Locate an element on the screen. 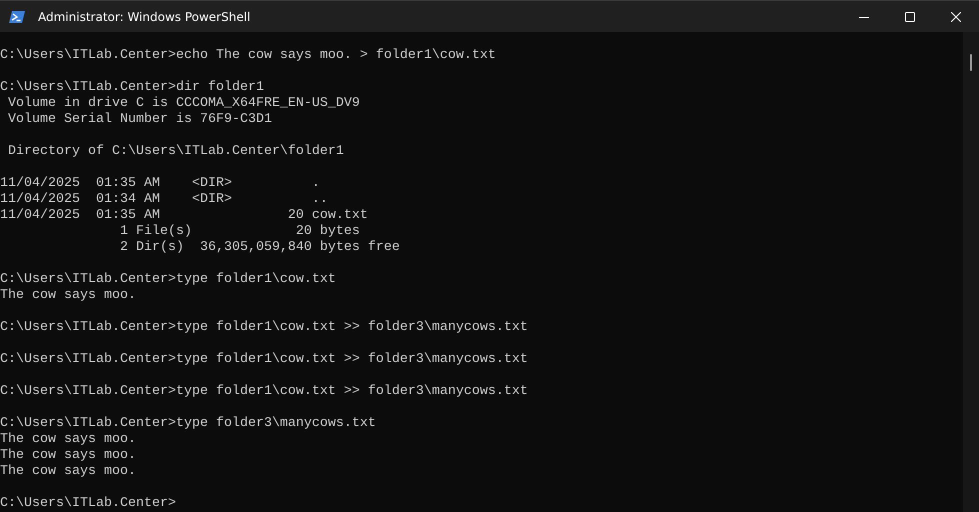  console-line: Volume in drive C is CCCOMA_X64FRE_EN-US_DV9 is located at coordinates (183, 103).